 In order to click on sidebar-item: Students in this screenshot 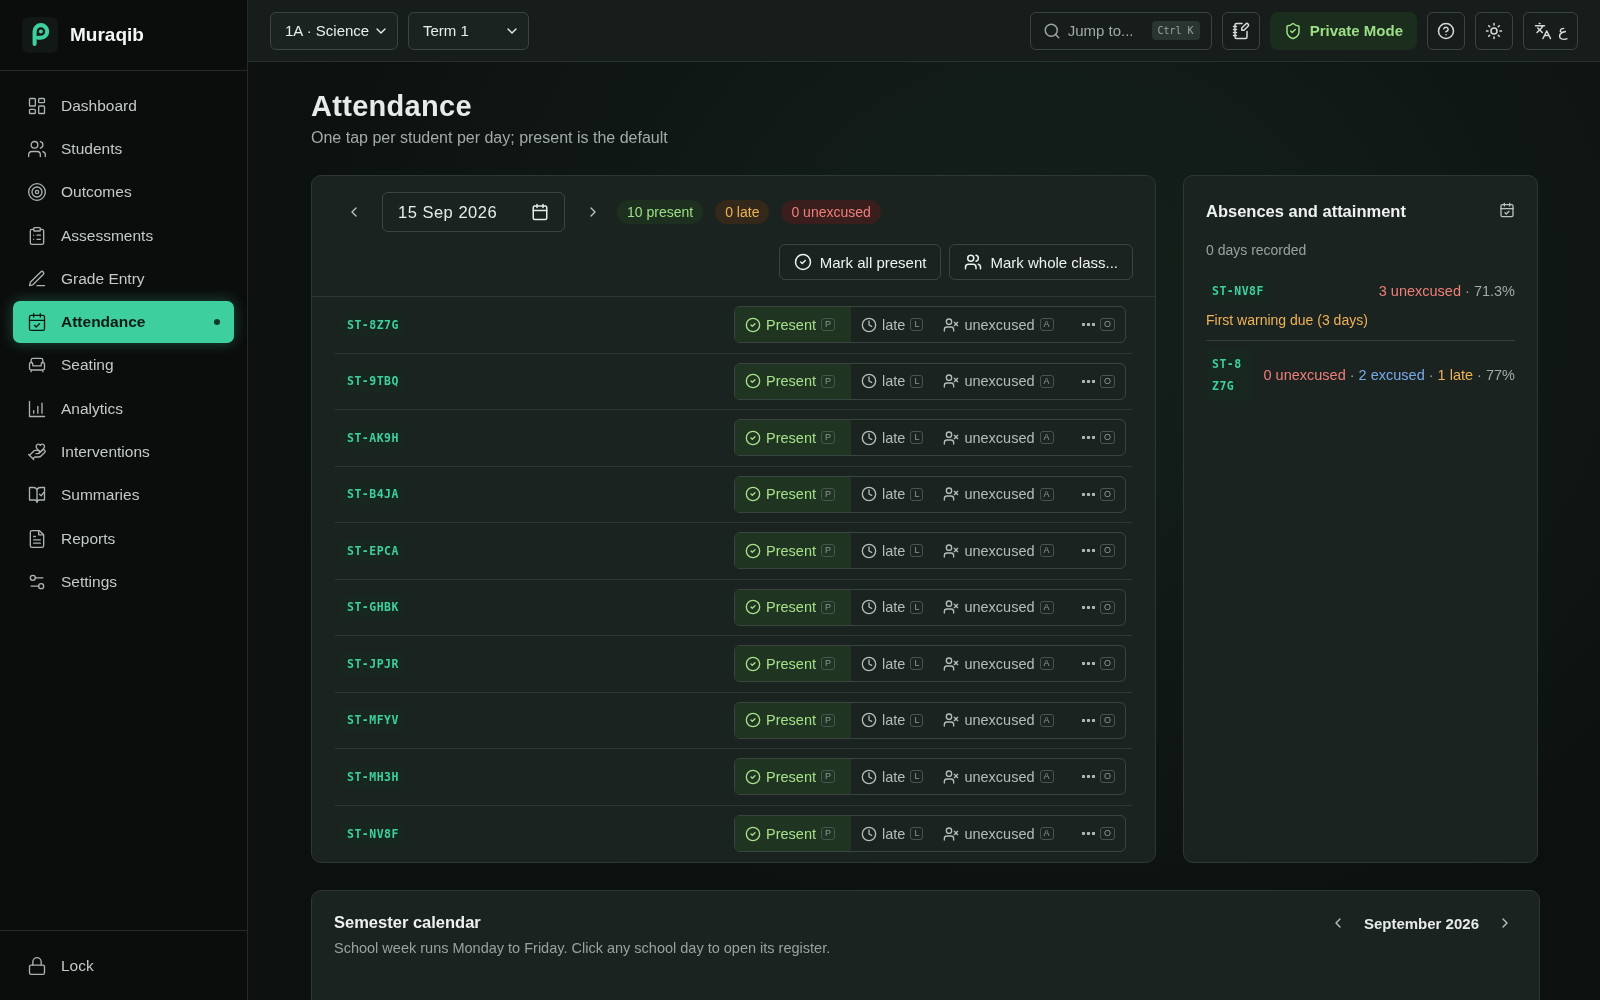, I will do `click(123, 149)`.